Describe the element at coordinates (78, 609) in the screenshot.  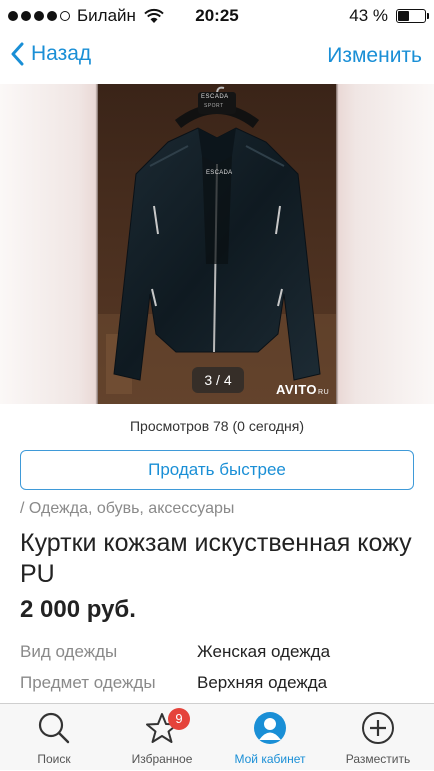
I see `listing-price: 2 000 руб.` at that location.